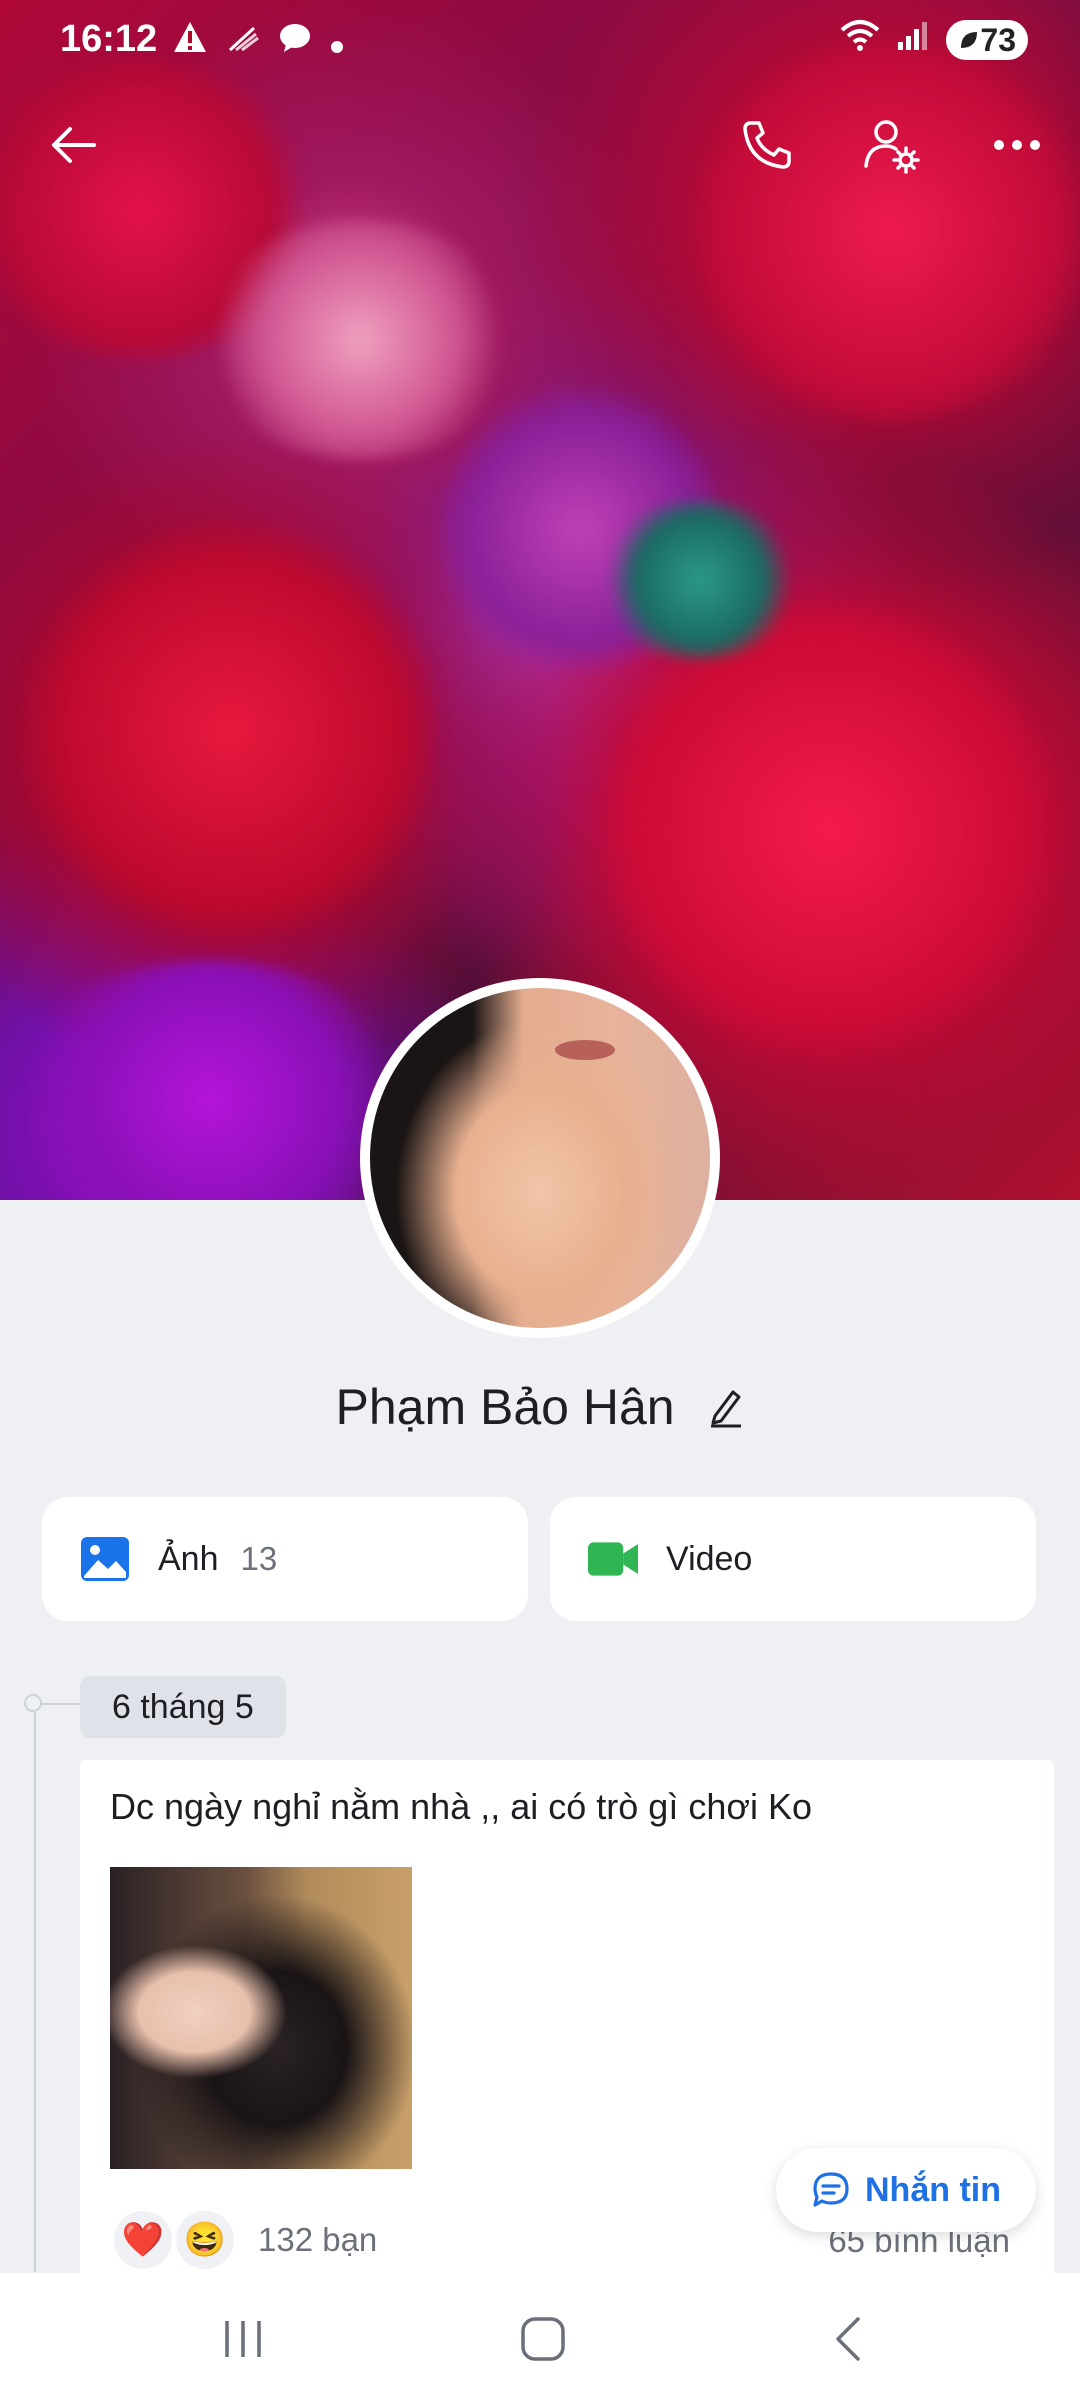 The width and height of the screenshot is (1080, 2400). Describe the element at coordinates (190, 42) in the screenshot. I see `alert-icon` at that location.